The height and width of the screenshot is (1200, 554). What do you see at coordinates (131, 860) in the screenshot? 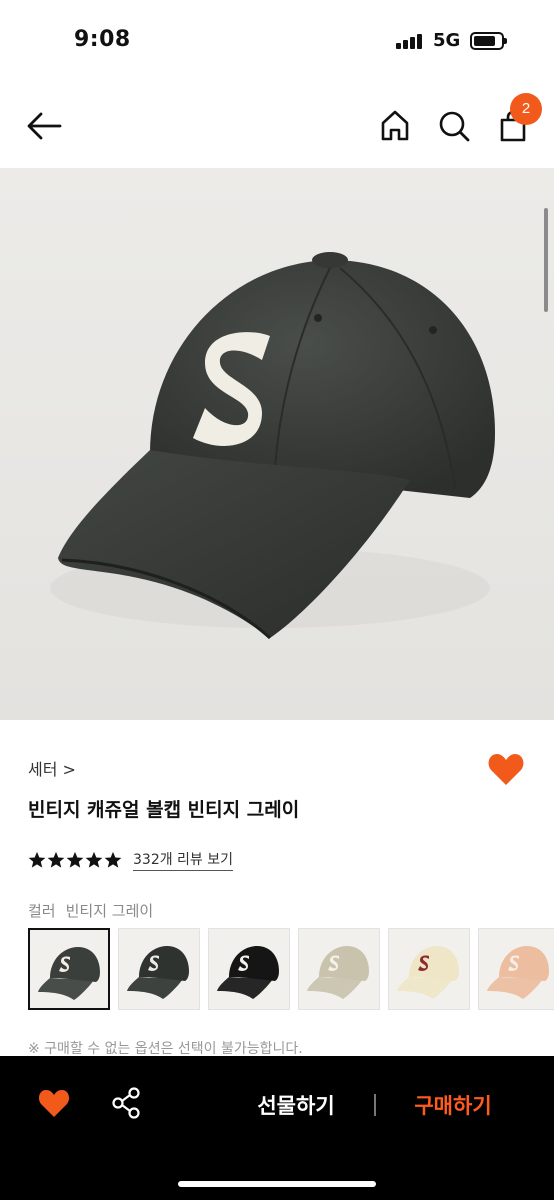
I see `rating: 332개 리뷰 보기` at bounding box center [131, 860].